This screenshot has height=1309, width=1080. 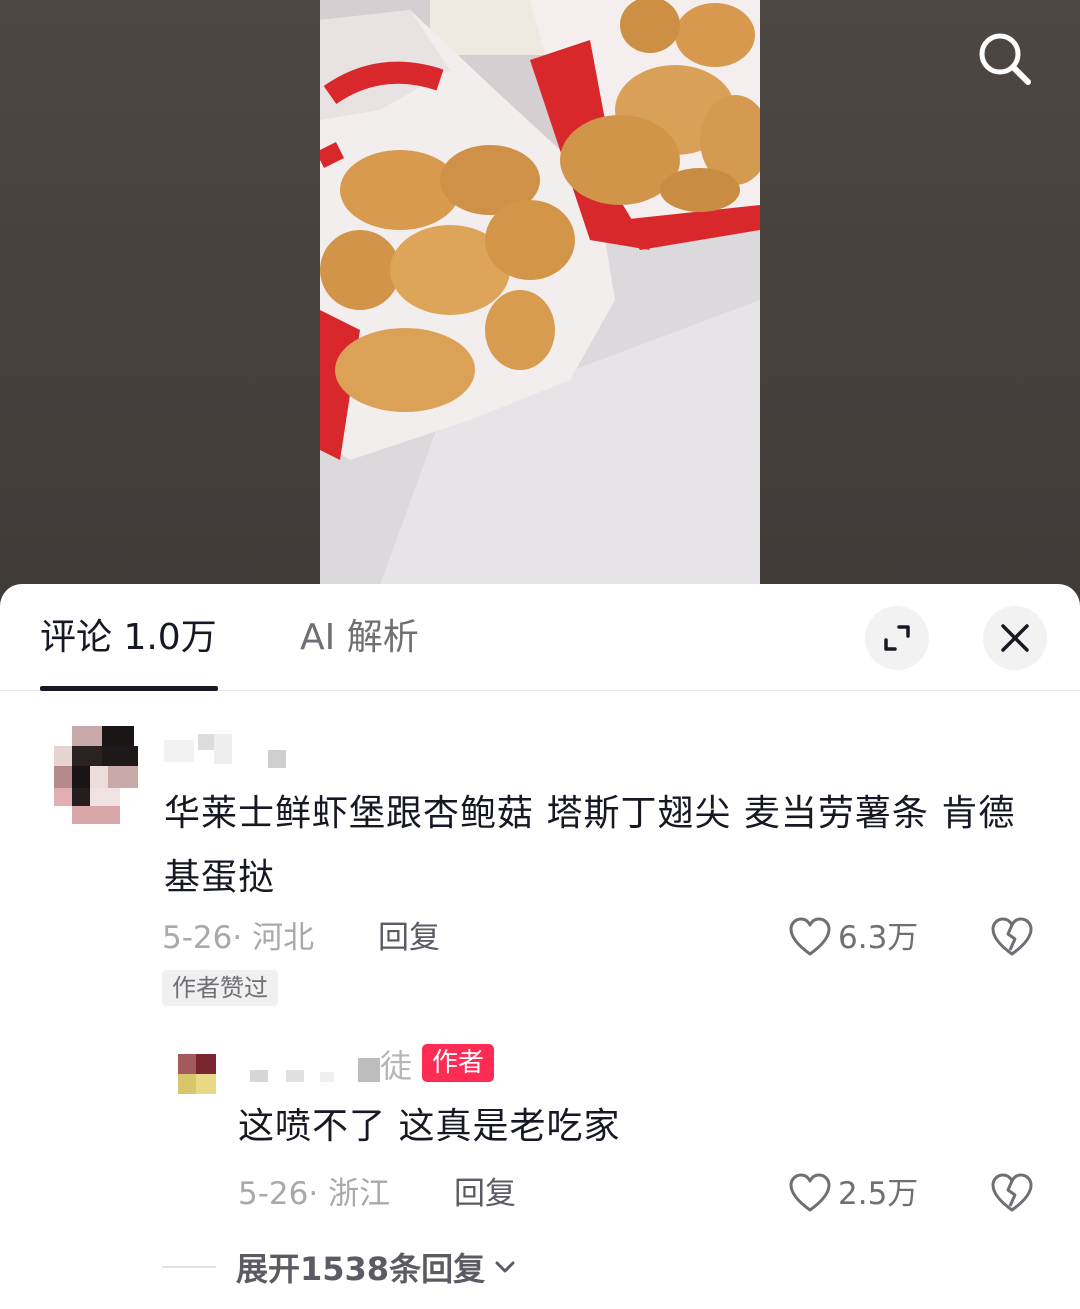 What do you see at coordinates (314, 1194) in the screenshot?
I see `reply-date-location: 5-26· 浙江` at bounding box center [314, 1194].